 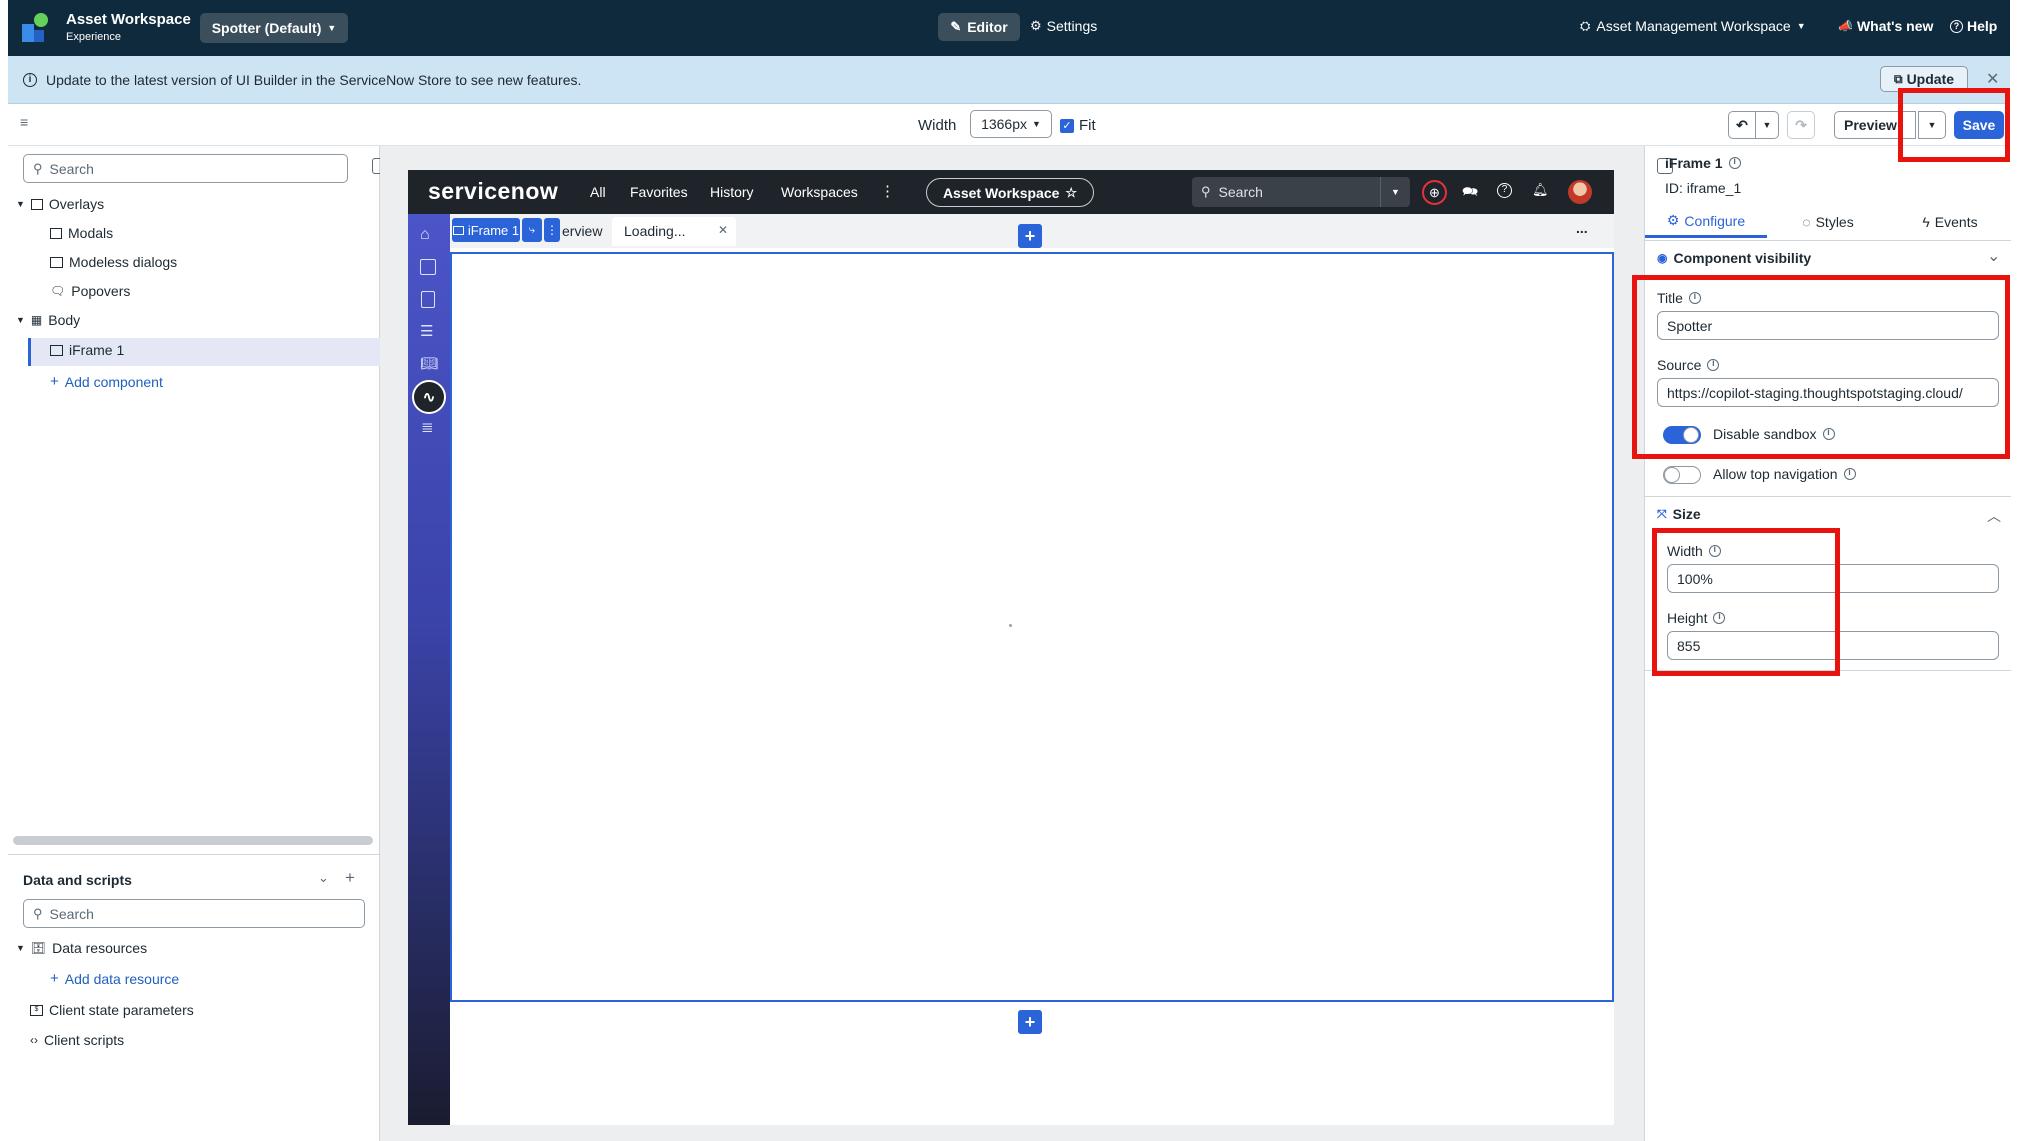 I want to click on app-name: Asset Workspace, so click(x=128, y=19).